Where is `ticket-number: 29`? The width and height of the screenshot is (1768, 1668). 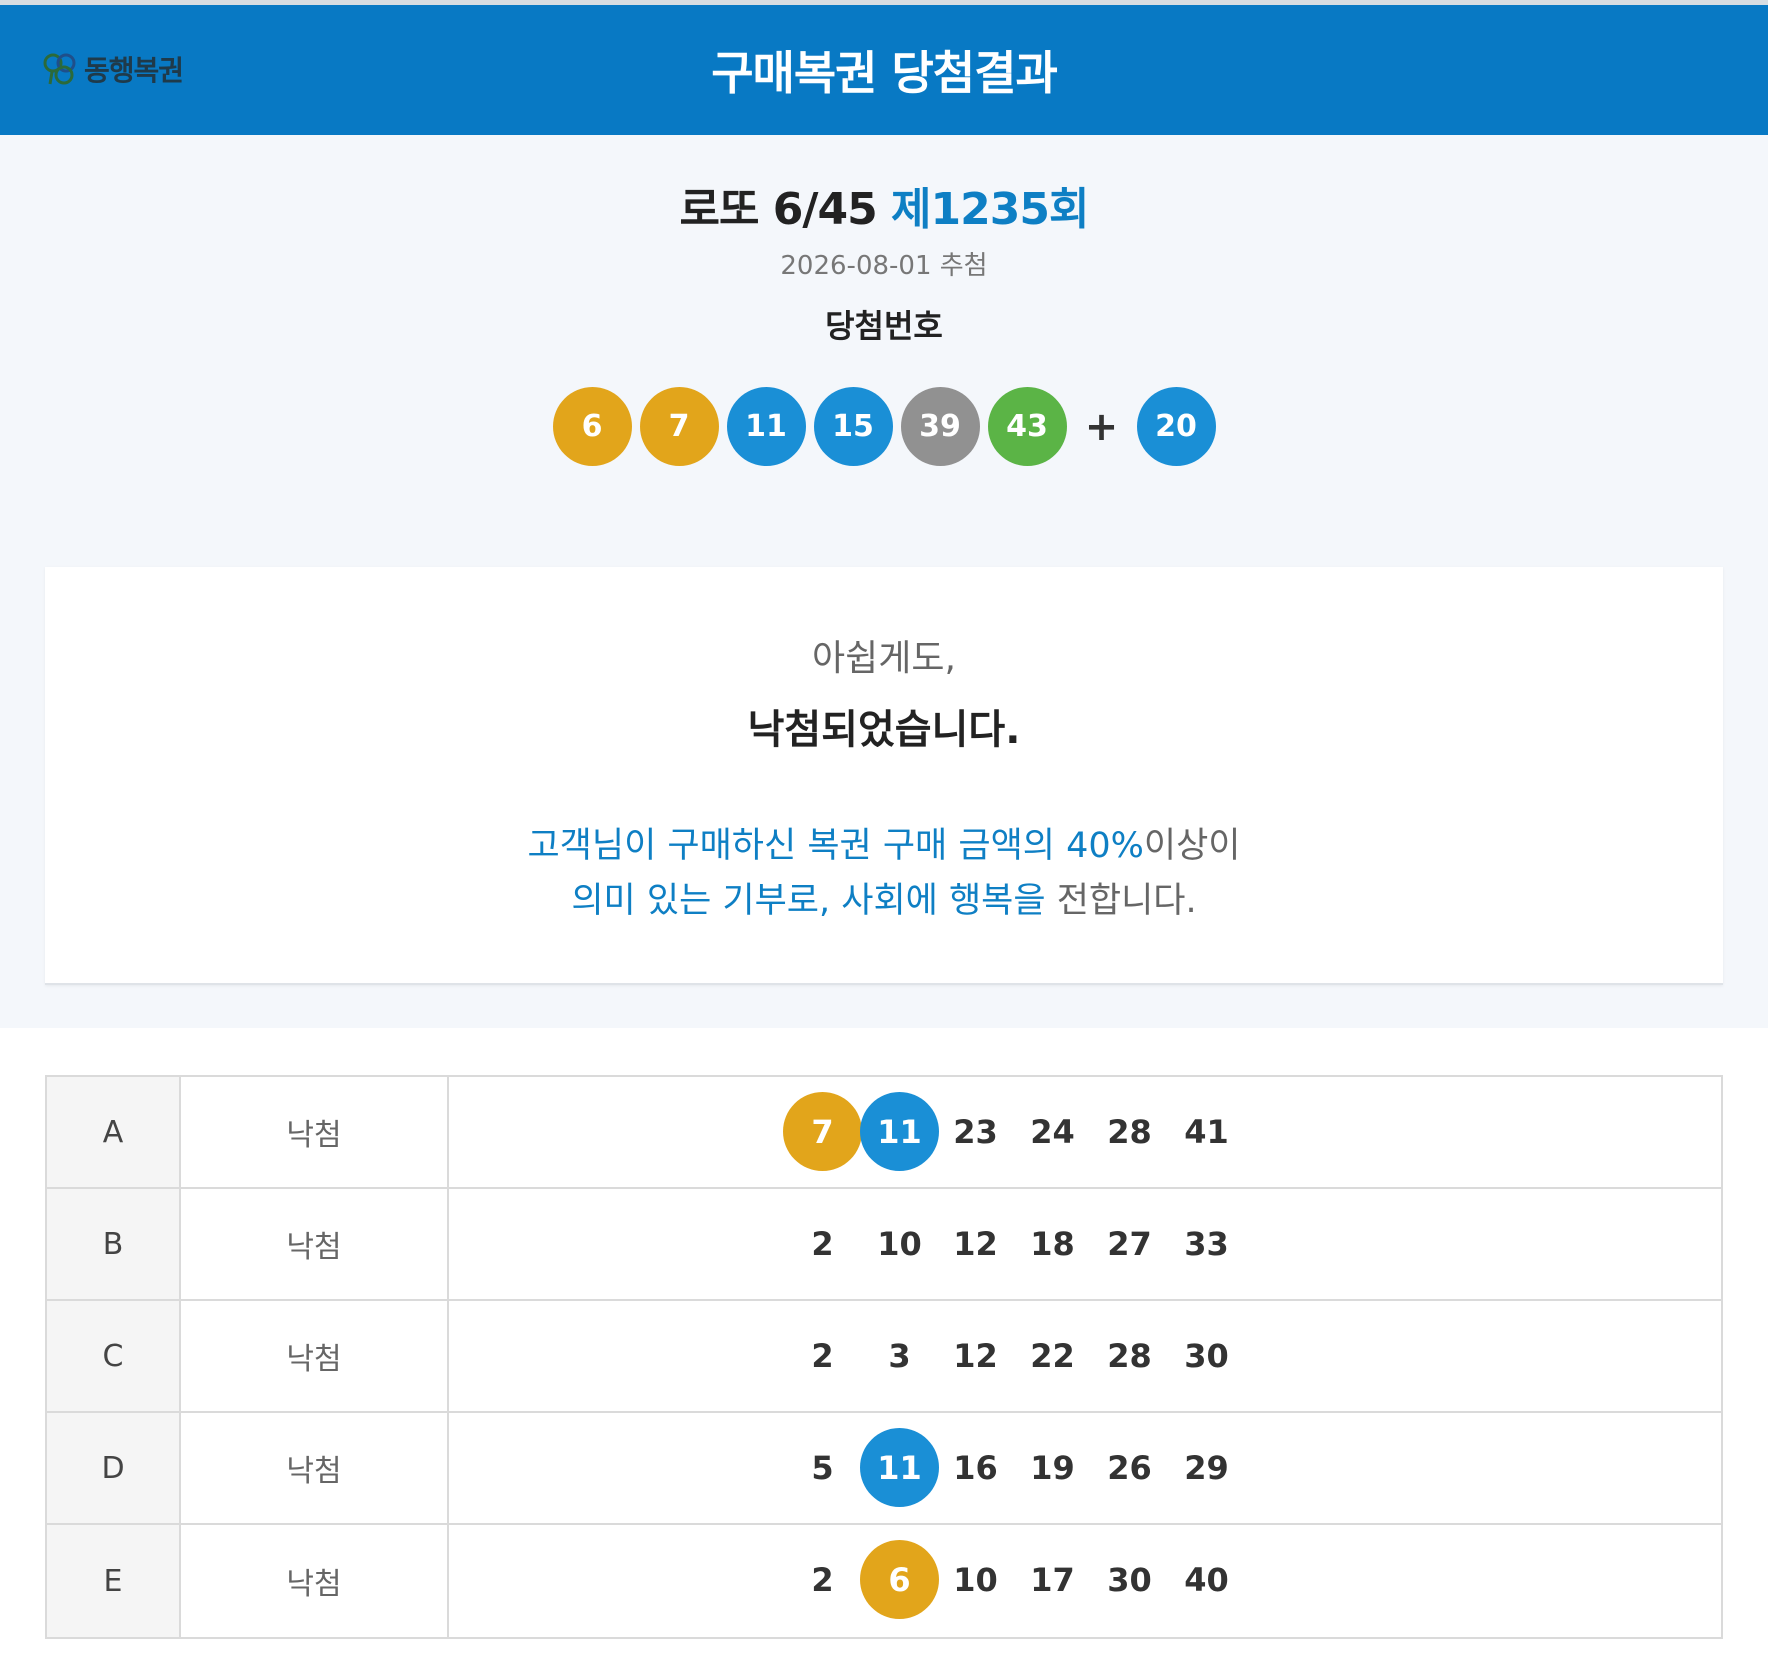
ticket-number: 29 is located at coordinates (1206, 1467).